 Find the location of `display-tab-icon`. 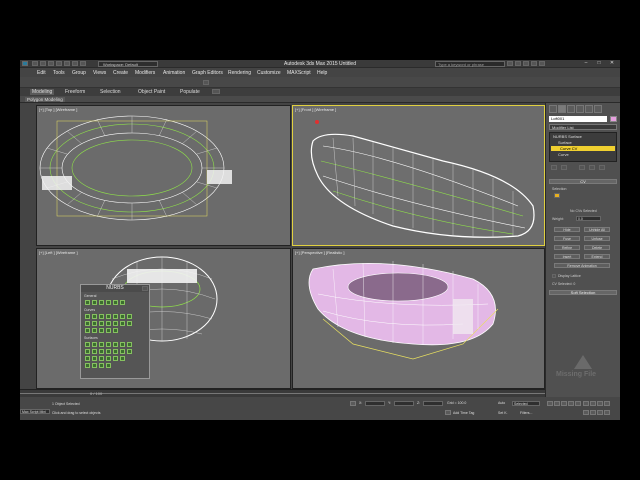

display-tab-icon is located at coordinates (589, 109).